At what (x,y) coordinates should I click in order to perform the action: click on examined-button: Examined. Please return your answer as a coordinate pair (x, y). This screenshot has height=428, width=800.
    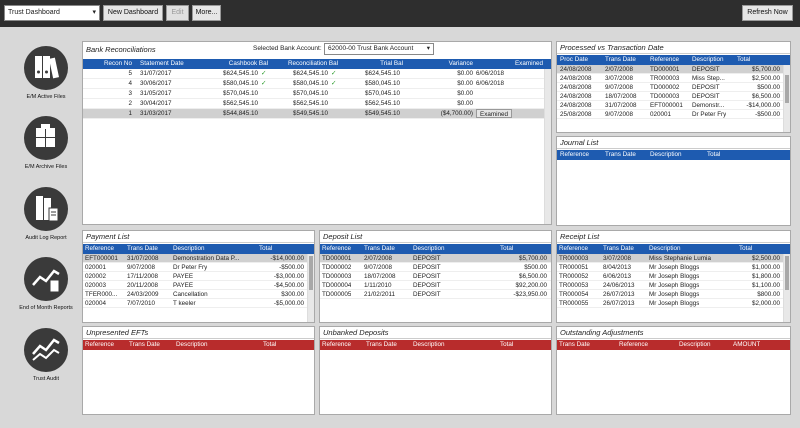
    Looking at the image, I should click on (494, 113).